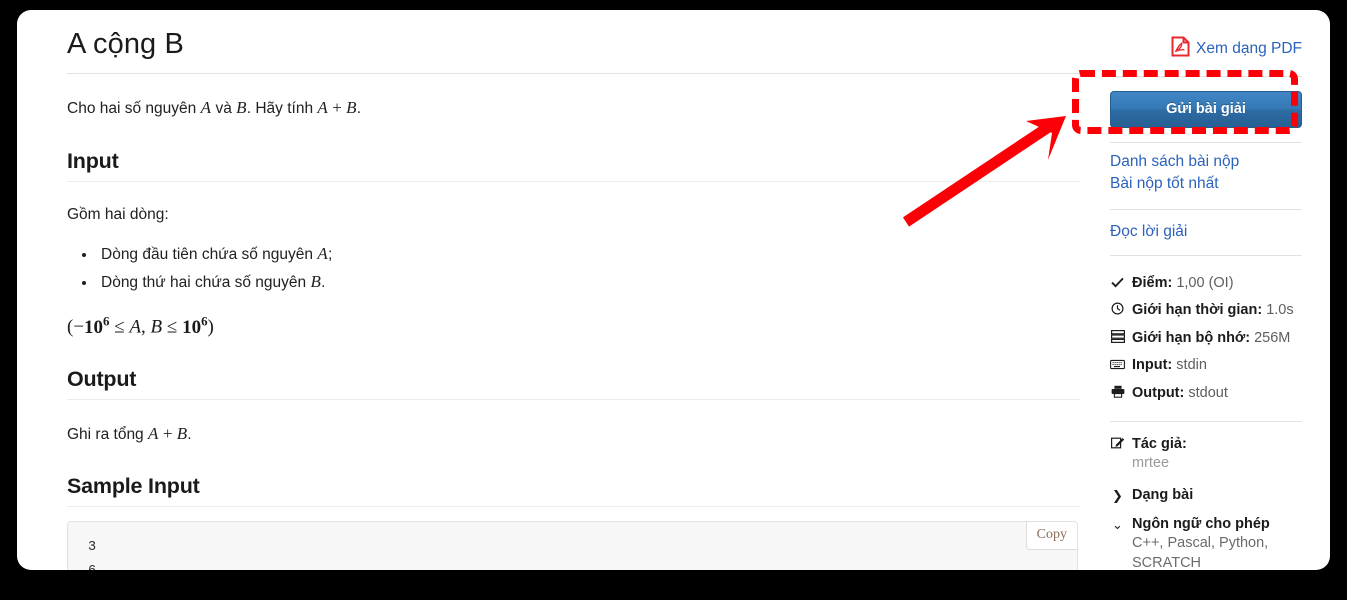 The height and width of the screenshot is (600, 1347). What do you see at coordinates (168, 433) in the screenshot?
I see `output-expression: A + B` at bounding box center [168, 433].